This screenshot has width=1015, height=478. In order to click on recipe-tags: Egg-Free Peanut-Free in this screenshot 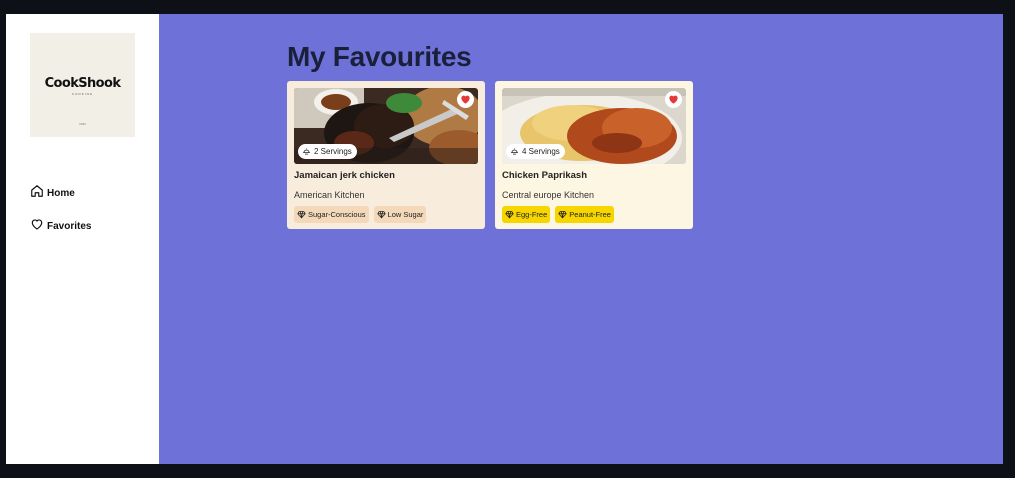, I will do `click(594, 214)`.